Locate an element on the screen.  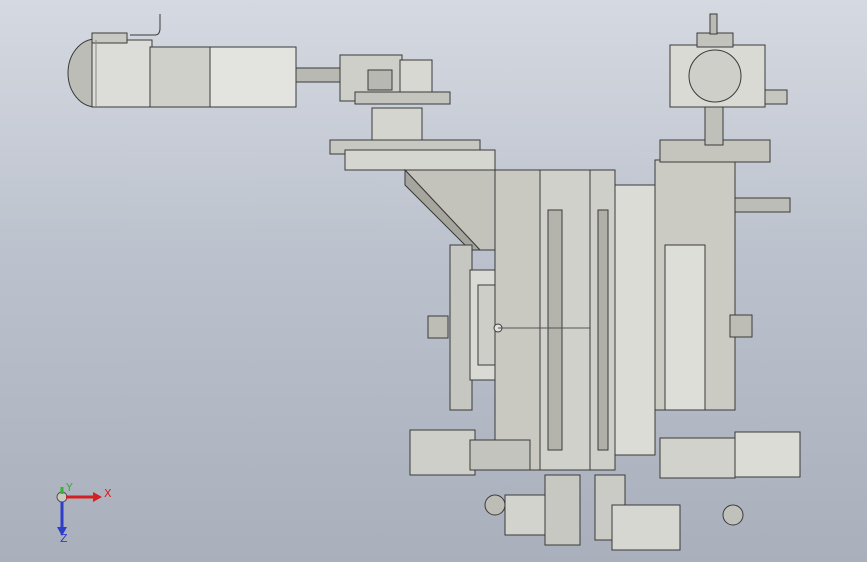
right-column is located at coordinates (722, 257).